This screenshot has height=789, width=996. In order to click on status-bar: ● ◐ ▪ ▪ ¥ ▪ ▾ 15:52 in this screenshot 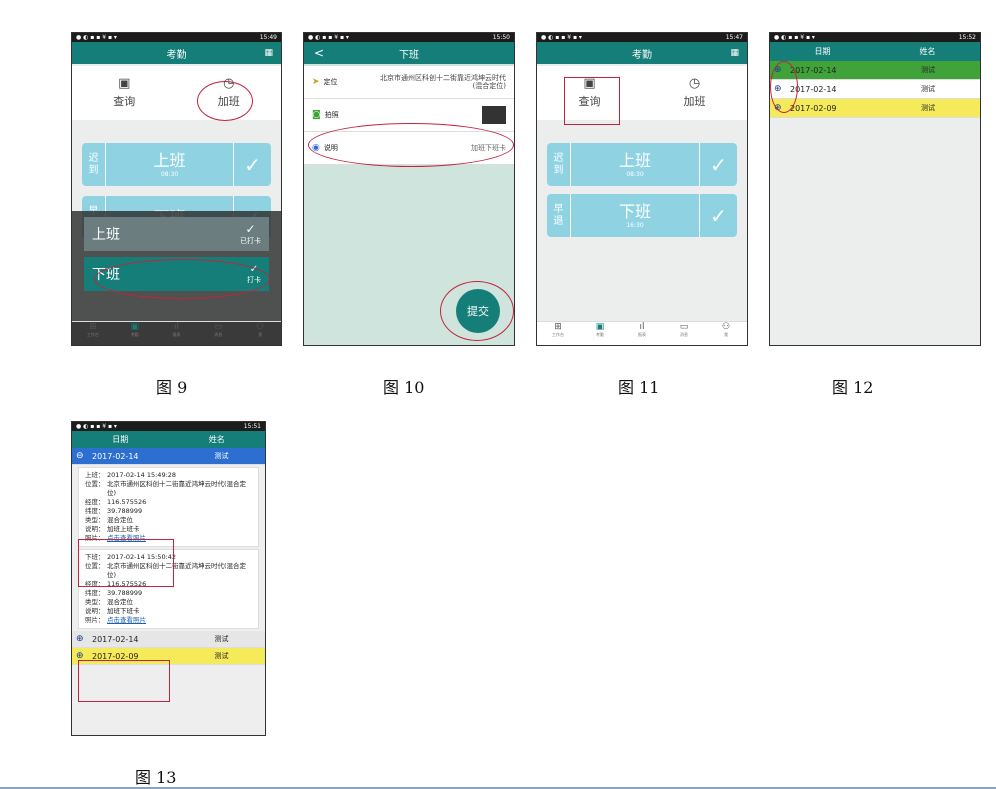, I will do `click(875, 37)`.